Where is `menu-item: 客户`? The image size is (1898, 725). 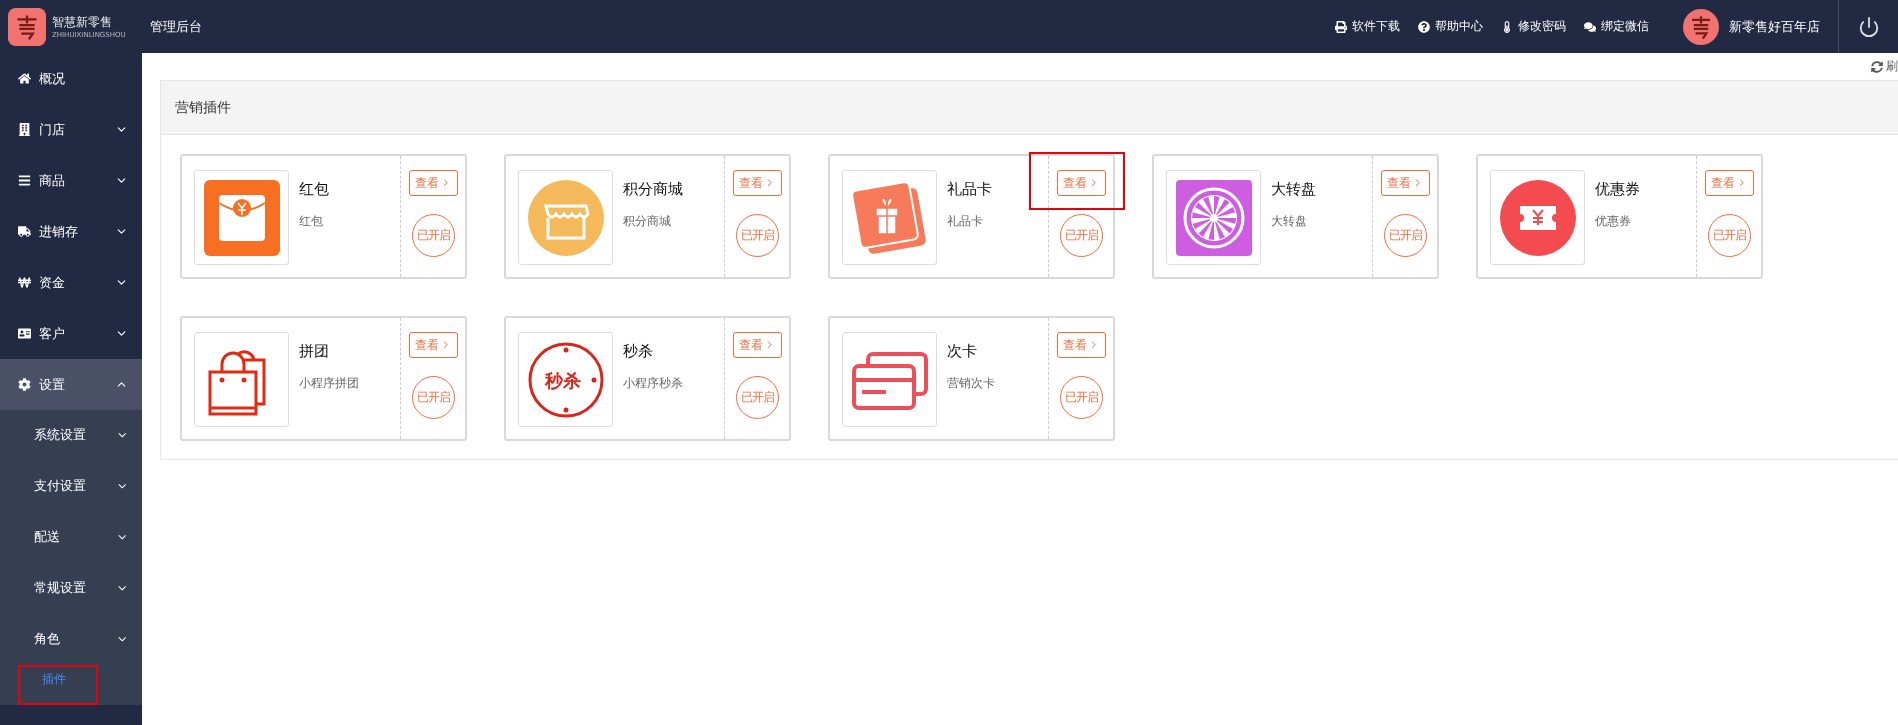
menu-item: 客户 is located at coordinates (71, 333).